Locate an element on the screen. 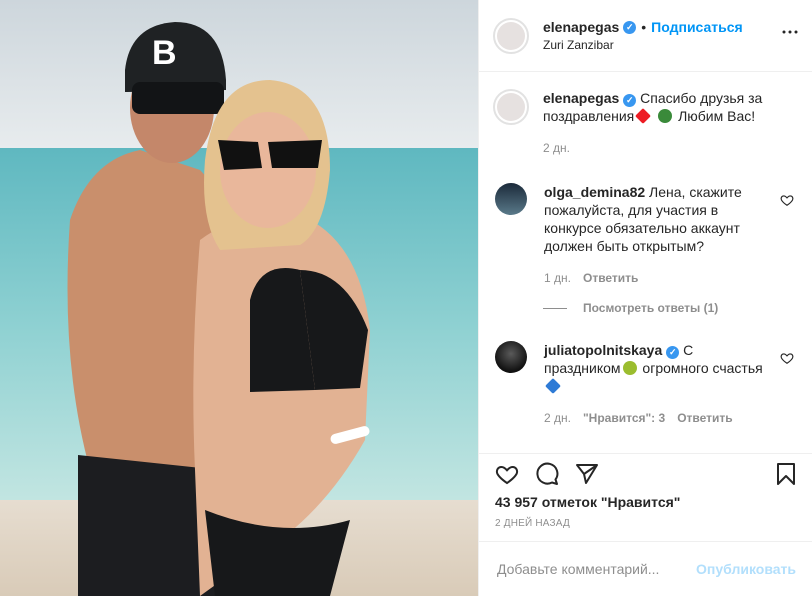 This screenshot has height=596, width=812. publish-button: Опубликовать is located at coordinates (746, 569).